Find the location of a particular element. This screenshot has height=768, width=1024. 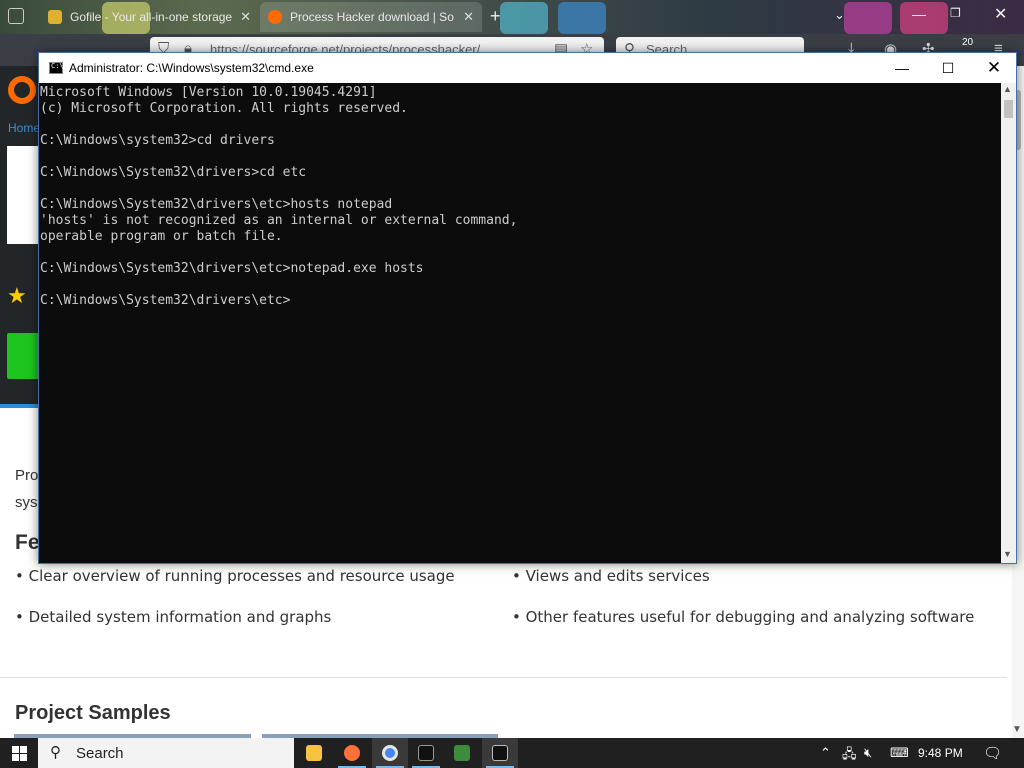

language-icon: ⌨ is located at coordinates (899, 753).